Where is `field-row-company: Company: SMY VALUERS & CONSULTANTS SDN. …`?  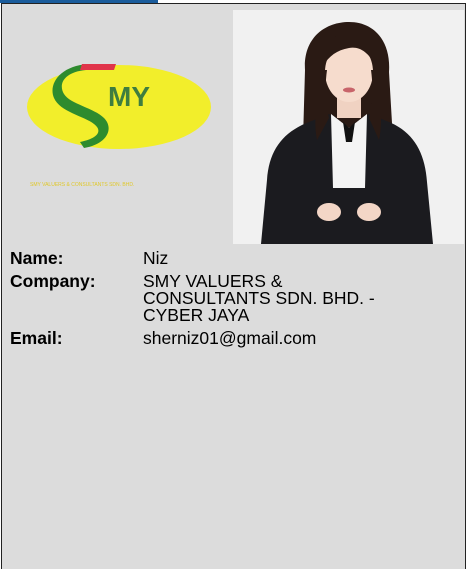
field-row-company: Company: SMY VALUERS & CONSULTANTS SDN. … is located at coordinates (235, 298).